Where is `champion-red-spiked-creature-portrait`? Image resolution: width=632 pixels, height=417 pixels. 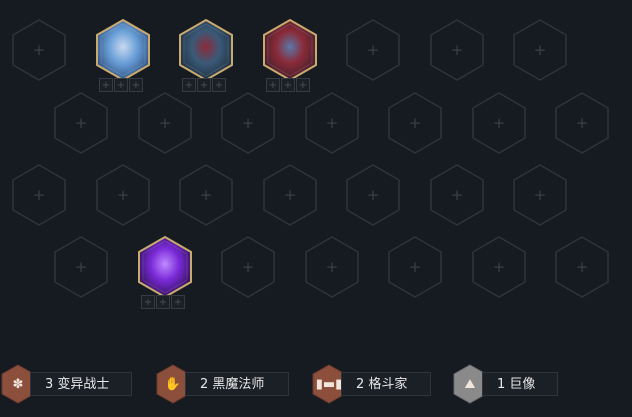 champion-red-spiked-creature-portrait is located at coordinates (290, 50).